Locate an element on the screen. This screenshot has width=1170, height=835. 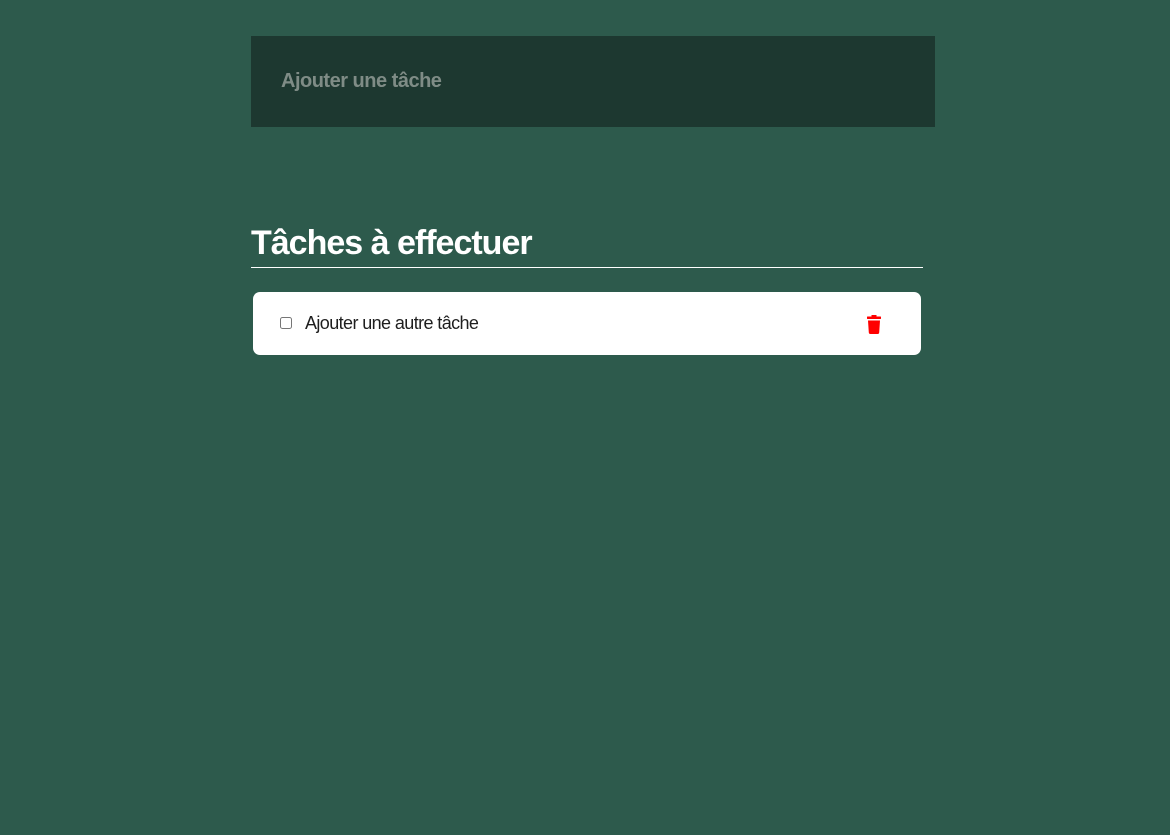
task-list: Ajouter une autre tâche is located at coordinates (587, 323).